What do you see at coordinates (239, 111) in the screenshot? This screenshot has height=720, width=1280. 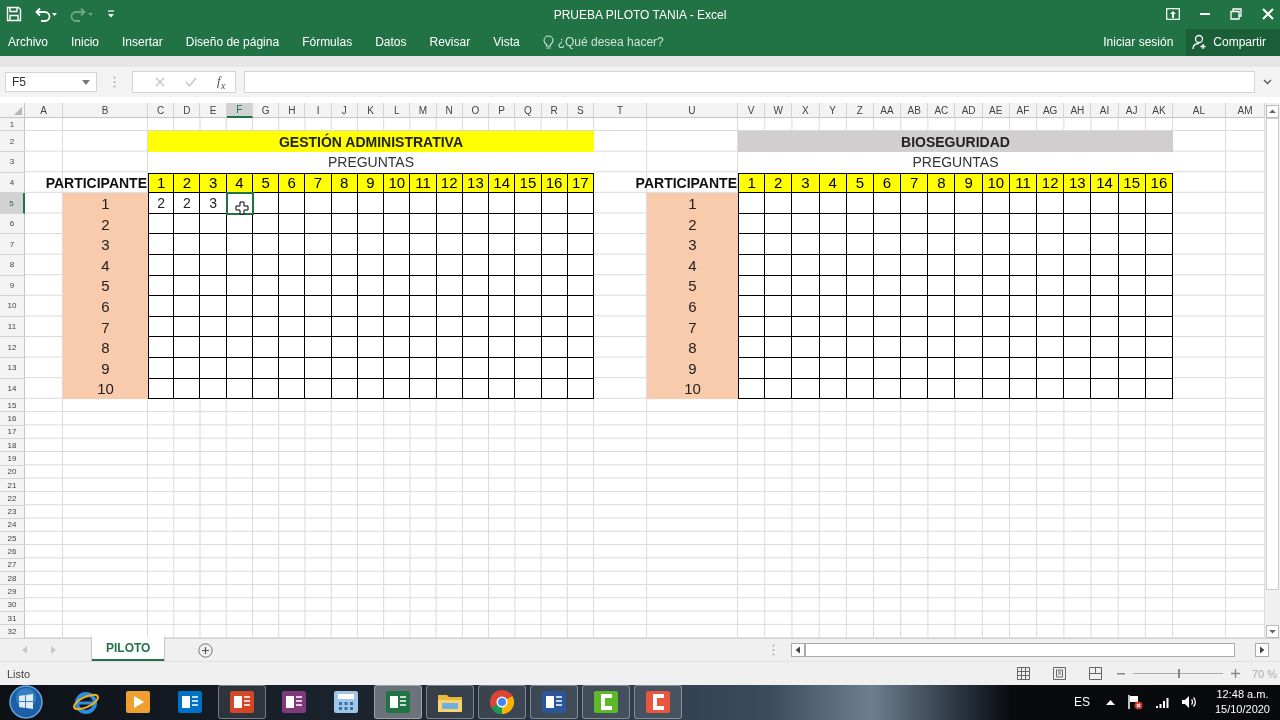 I see `column-header: F` at bounding box center [239, 111].